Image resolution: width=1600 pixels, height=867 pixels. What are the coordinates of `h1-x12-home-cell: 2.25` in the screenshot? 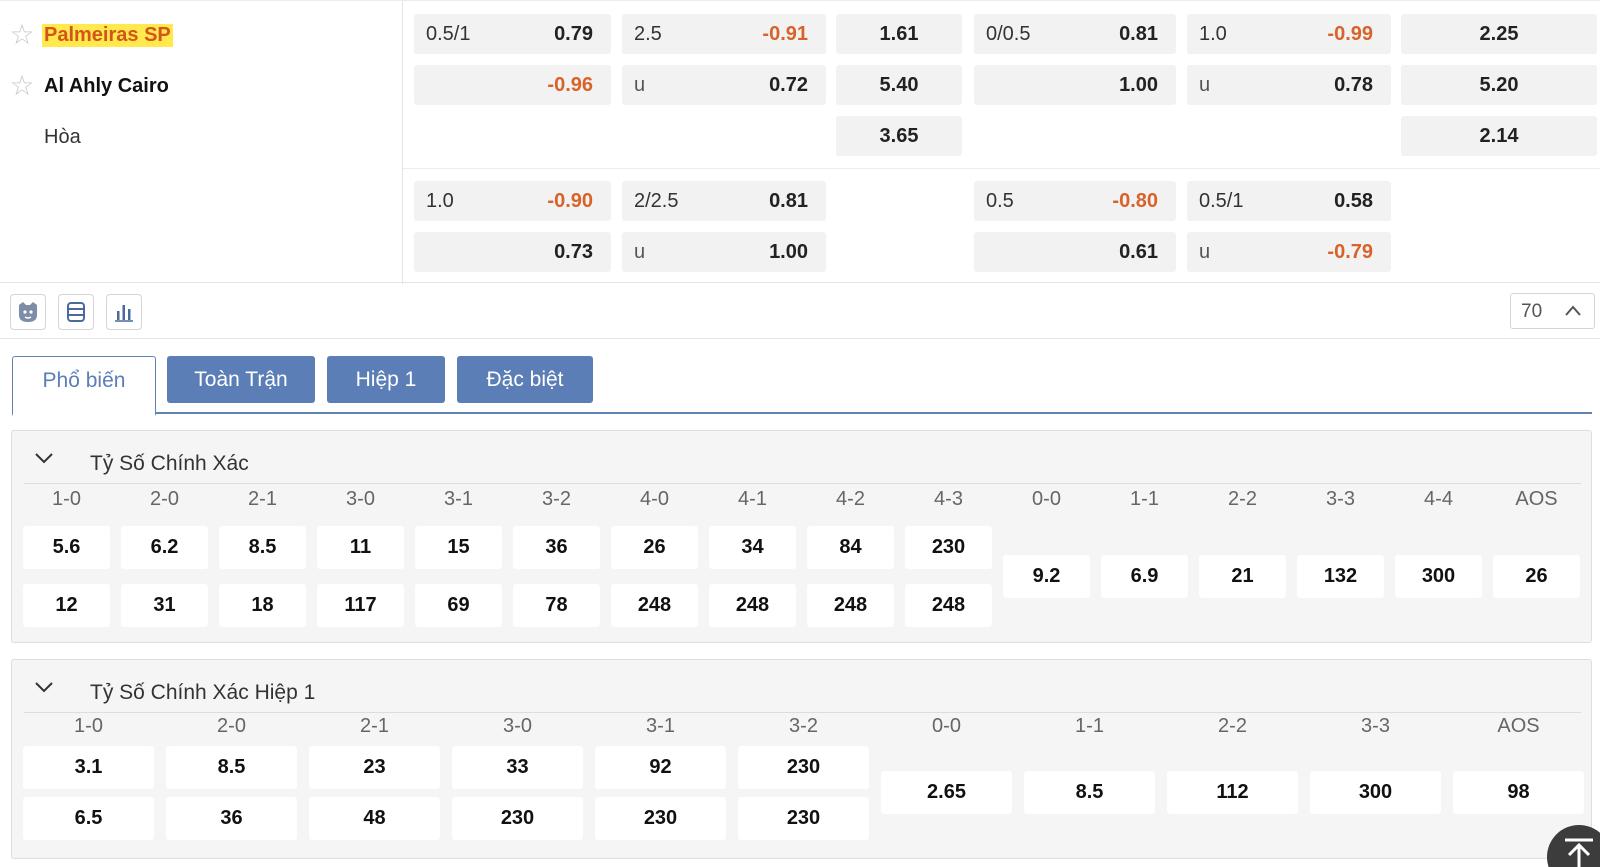 It's located at (1499, 34).